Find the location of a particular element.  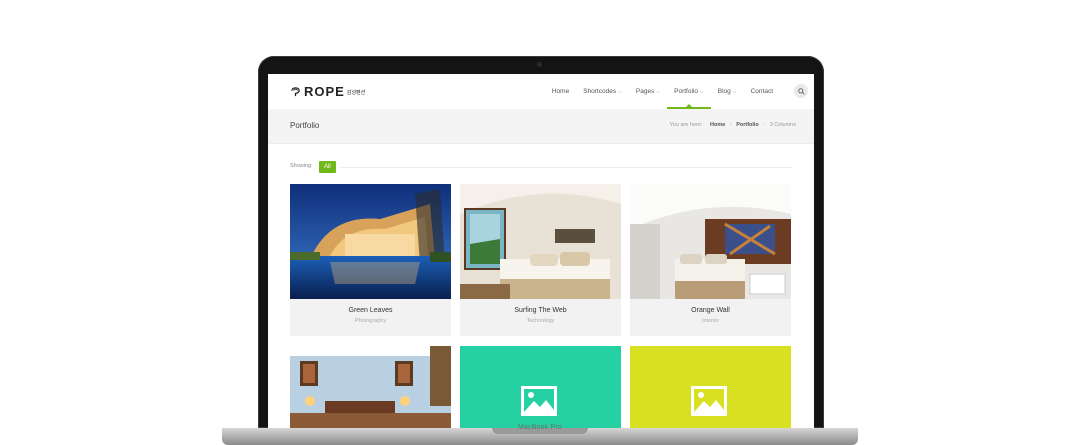

breadcrumb-portfolio: Portfolio is located at coordinates (747, 125).